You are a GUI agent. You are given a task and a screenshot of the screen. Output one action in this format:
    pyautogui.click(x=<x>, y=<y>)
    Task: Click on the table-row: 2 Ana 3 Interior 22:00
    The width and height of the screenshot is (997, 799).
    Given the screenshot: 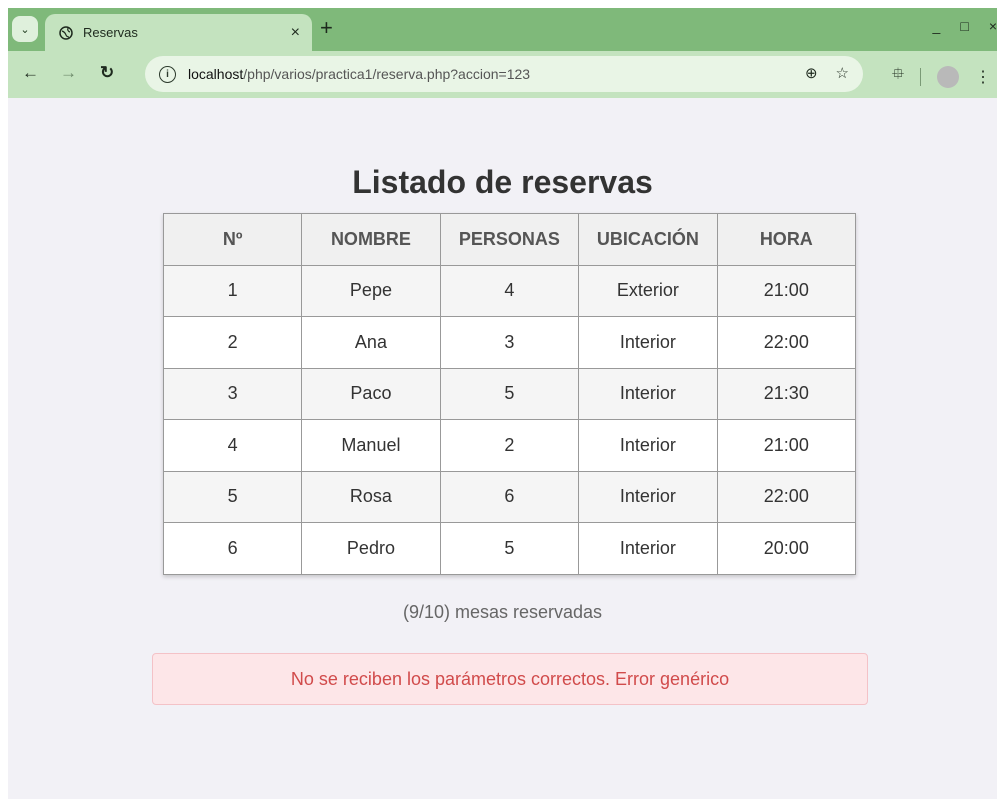 What is the action you would take?
    pyautogui.click(x=509, y=342)
    